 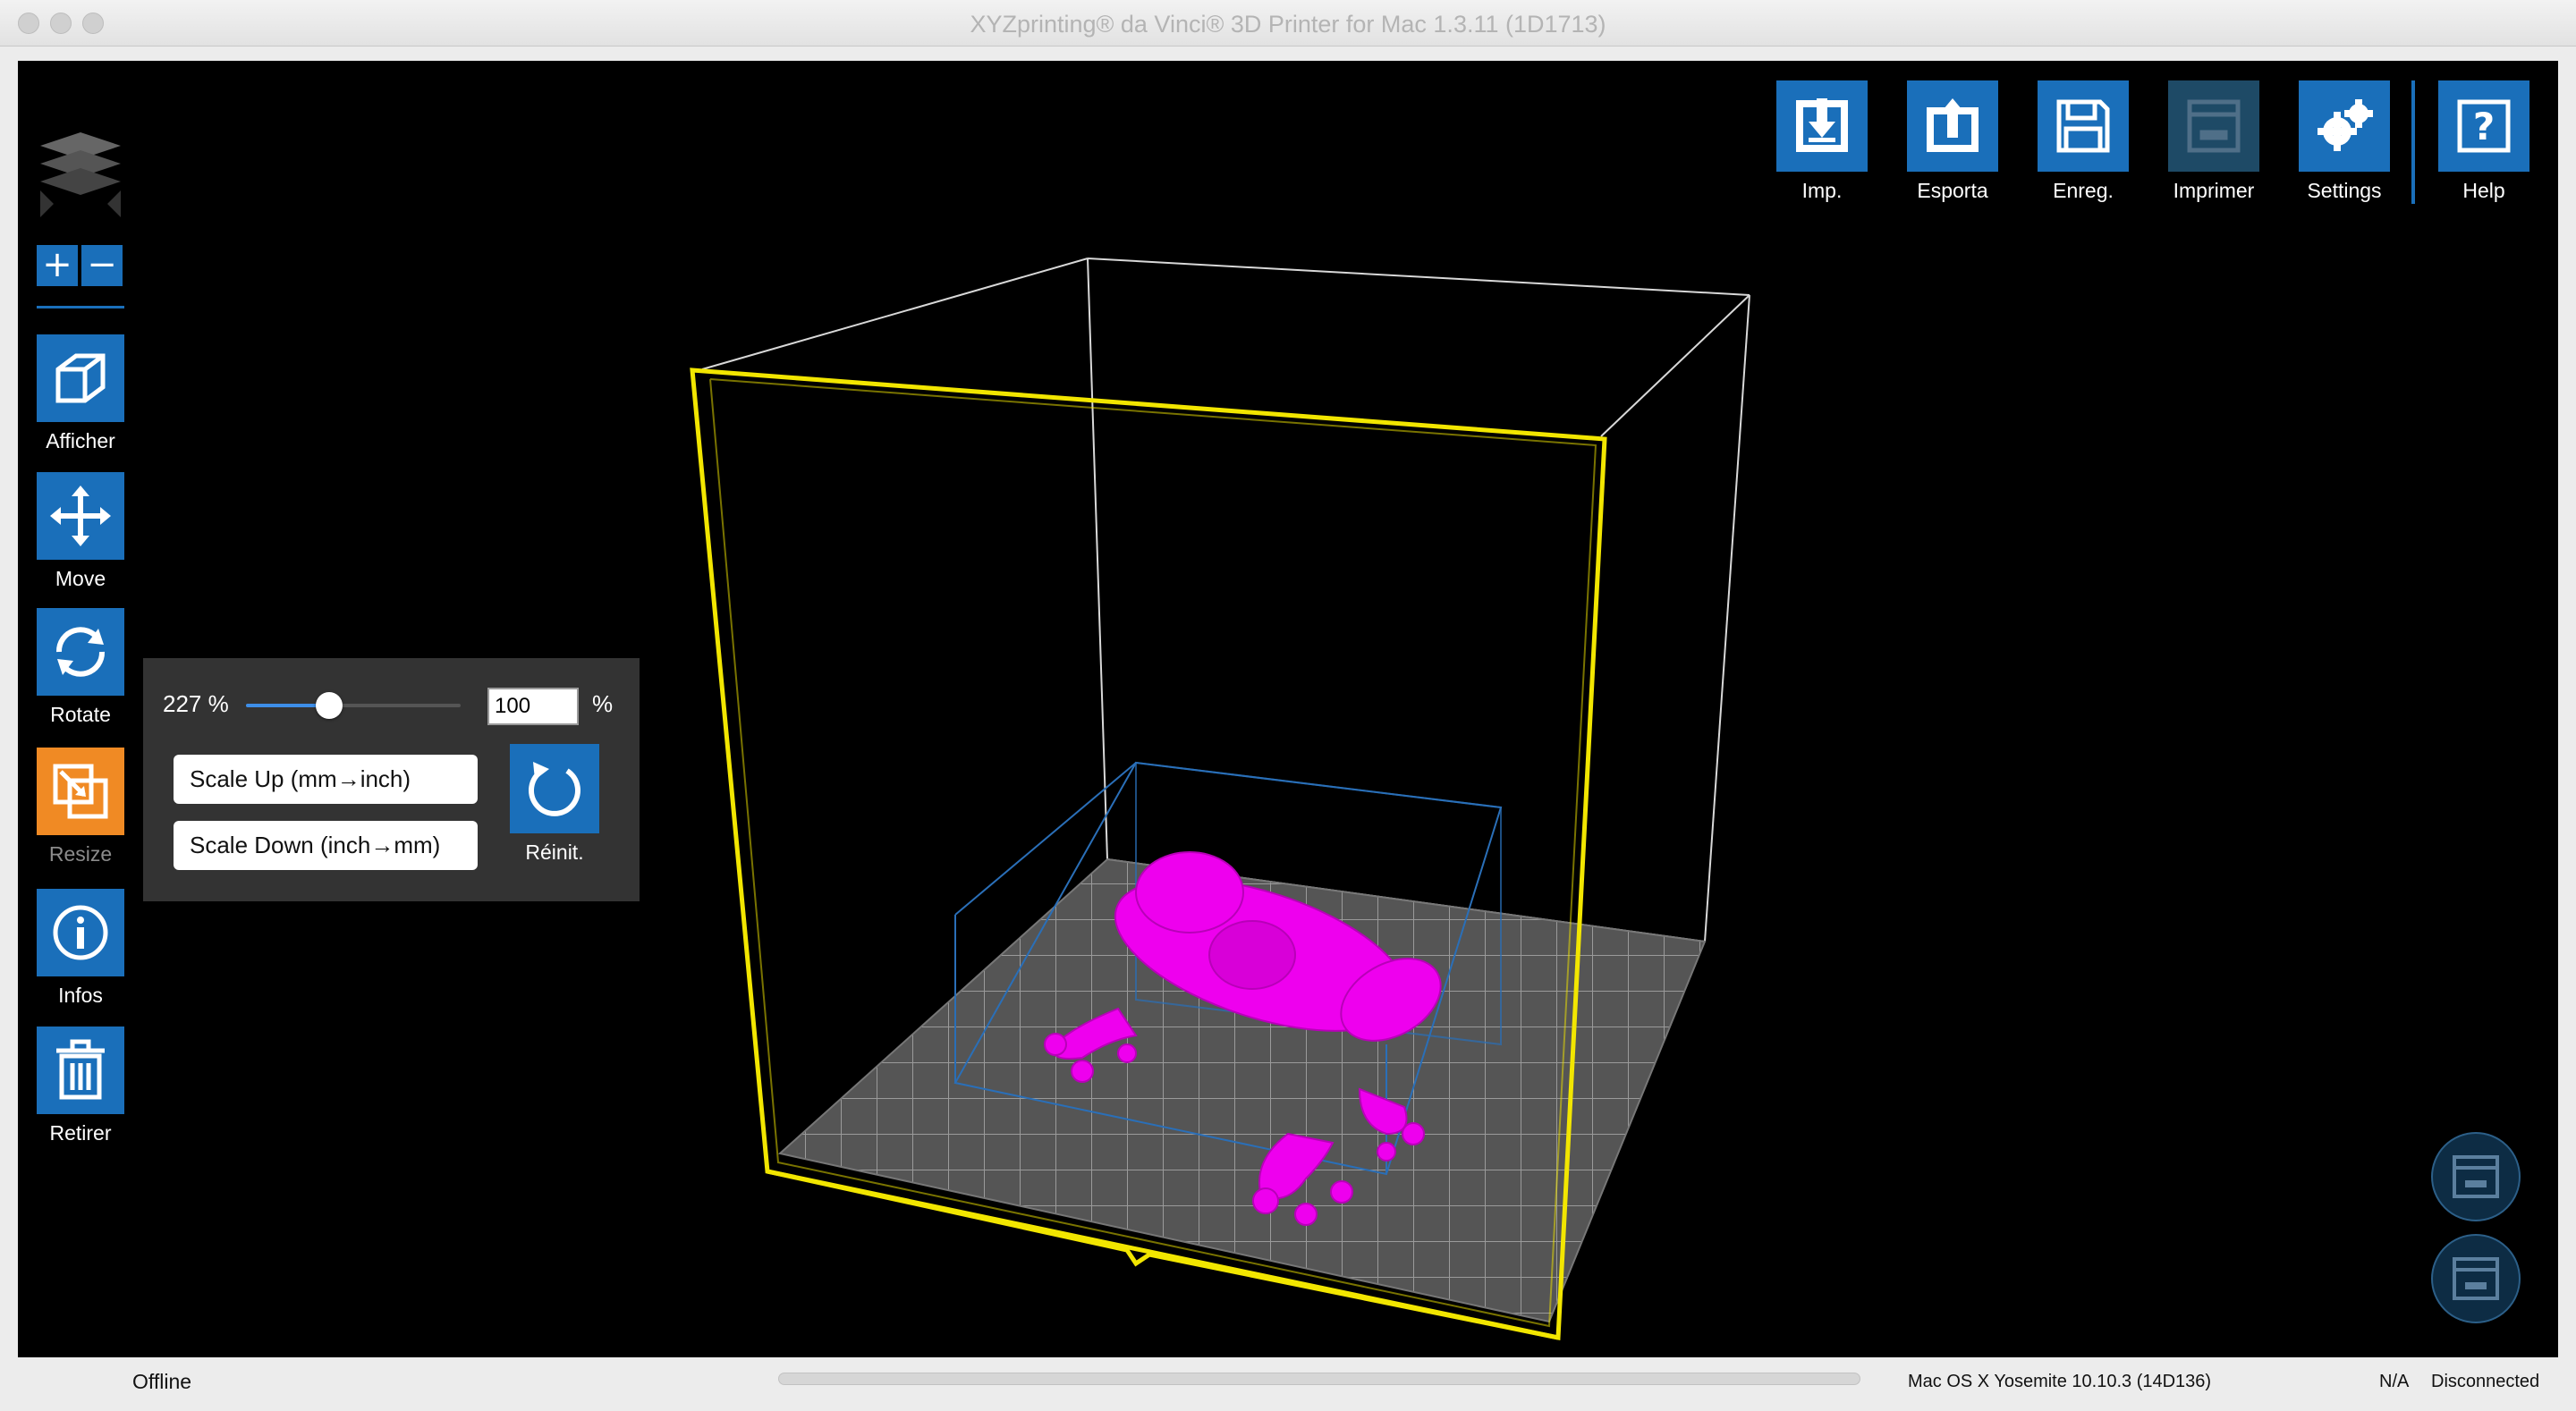 I want to click on print-icon, so click(x=2213, y=126).